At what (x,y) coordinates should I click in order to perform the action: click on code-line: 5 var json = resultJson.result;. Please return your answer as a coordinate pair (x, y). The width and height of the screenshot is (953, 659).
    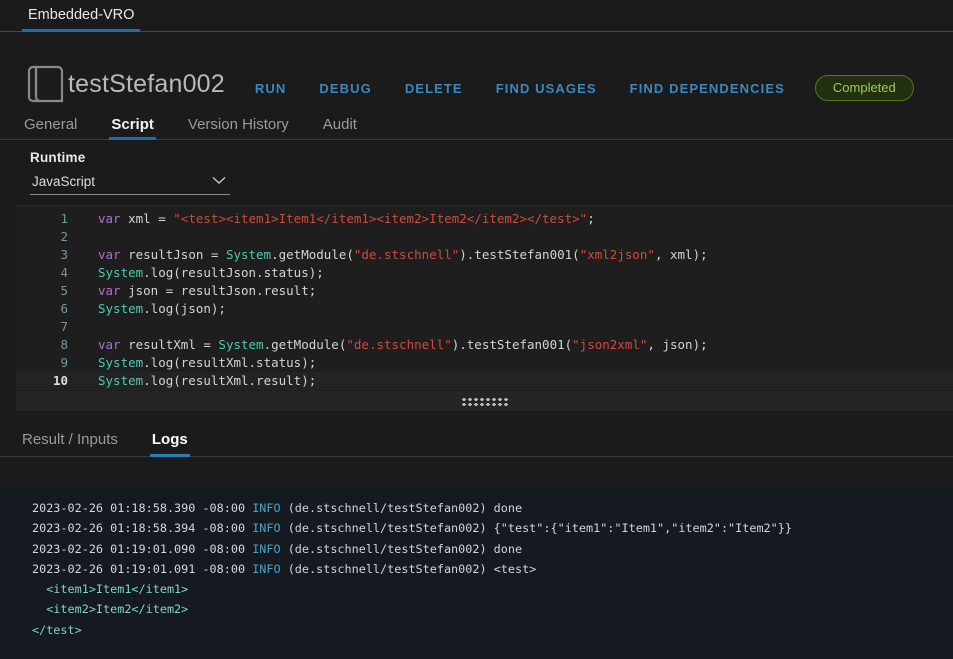
    Looking at the image, I should click on (484, 291).